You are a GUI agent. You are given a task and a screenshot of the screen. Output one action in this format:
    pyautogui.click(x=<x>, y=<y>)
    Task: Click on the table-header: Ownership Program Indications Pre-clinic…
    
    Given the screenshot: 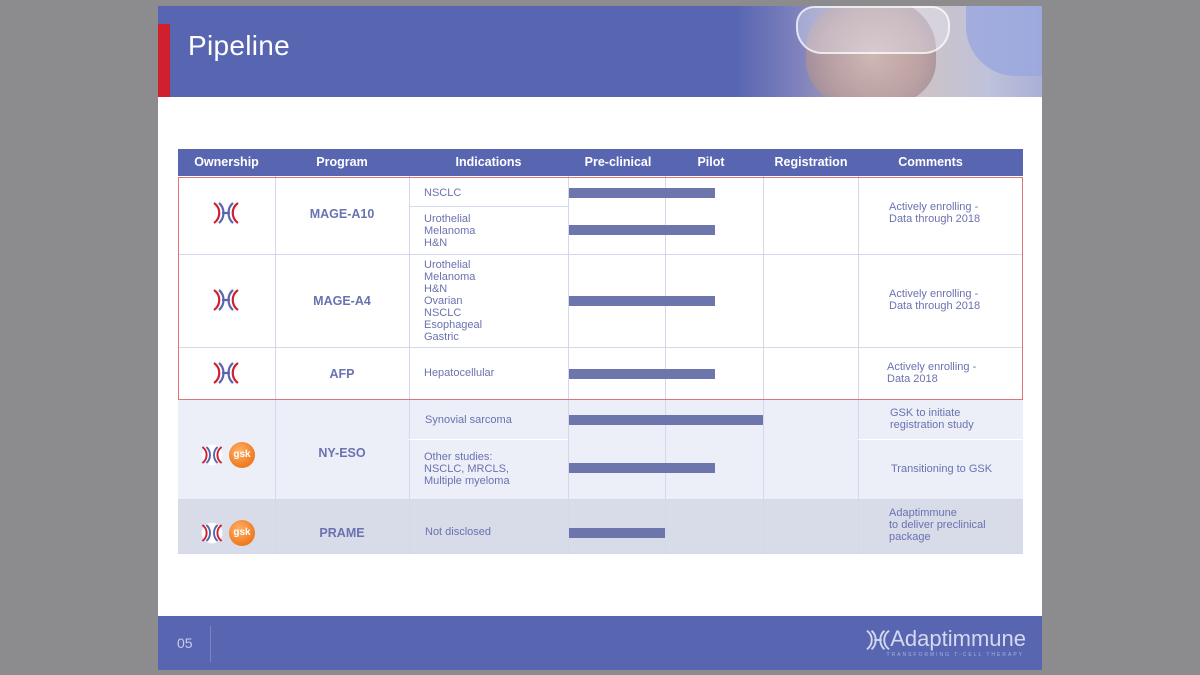 What is the action you would take?
    pyautogui.click(x=600, y=162)
    